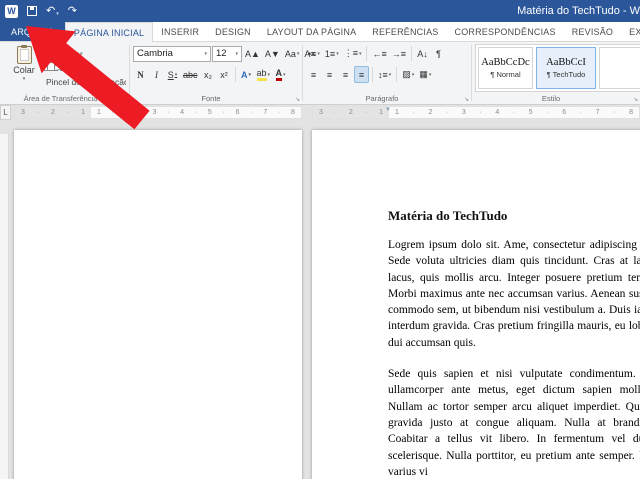 The image size is (640, 479). Describe the element at coordinates (11, 11) in the screenshot. I see `word-app-icon: W` at that location.